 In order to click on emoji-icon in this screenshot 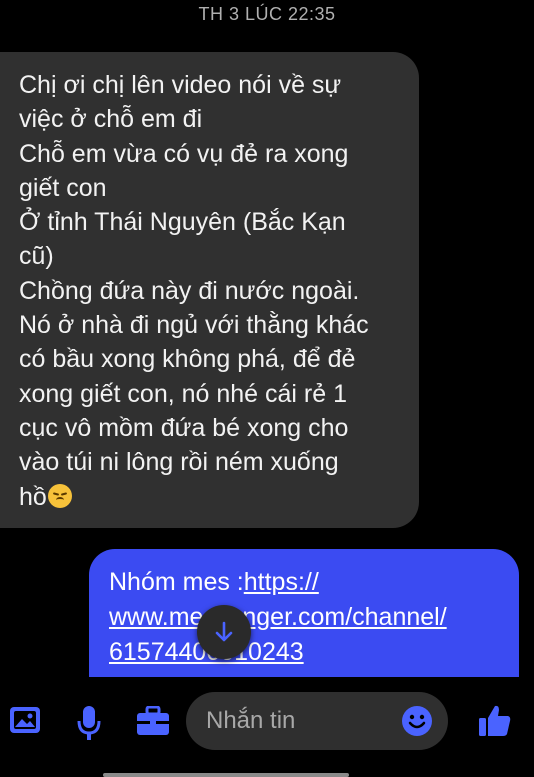, I will do `click(417, 721)`.